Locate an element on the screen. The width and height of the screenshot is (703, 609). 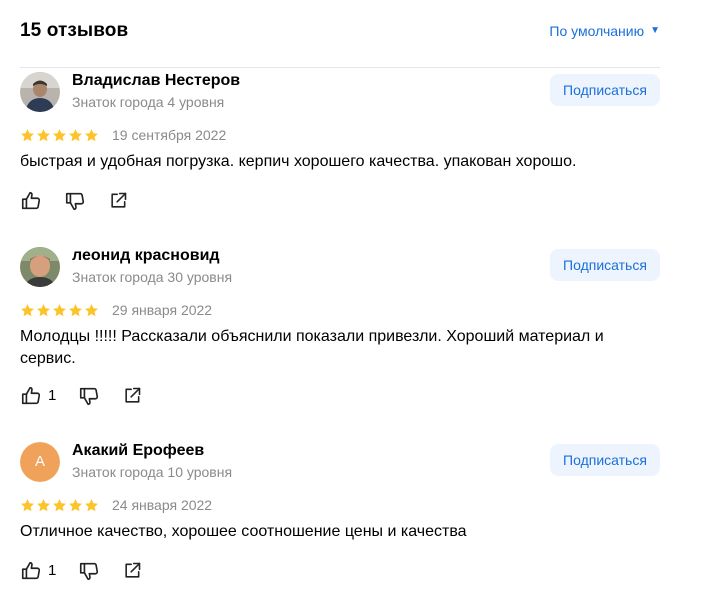
header-divider is located at coordinates (340, 67).